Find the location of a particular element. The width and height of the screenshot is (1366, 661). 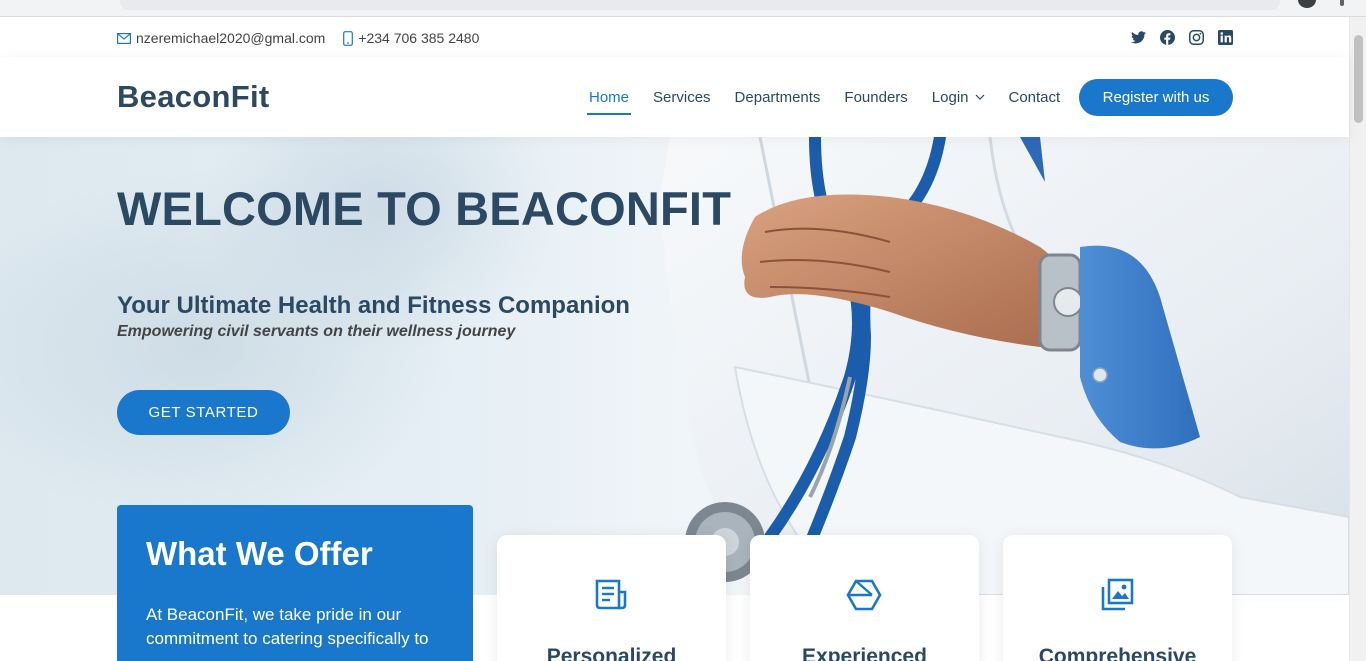

email-text: nzeremichael2020@gmal.com is located at coordinates (230, 38).